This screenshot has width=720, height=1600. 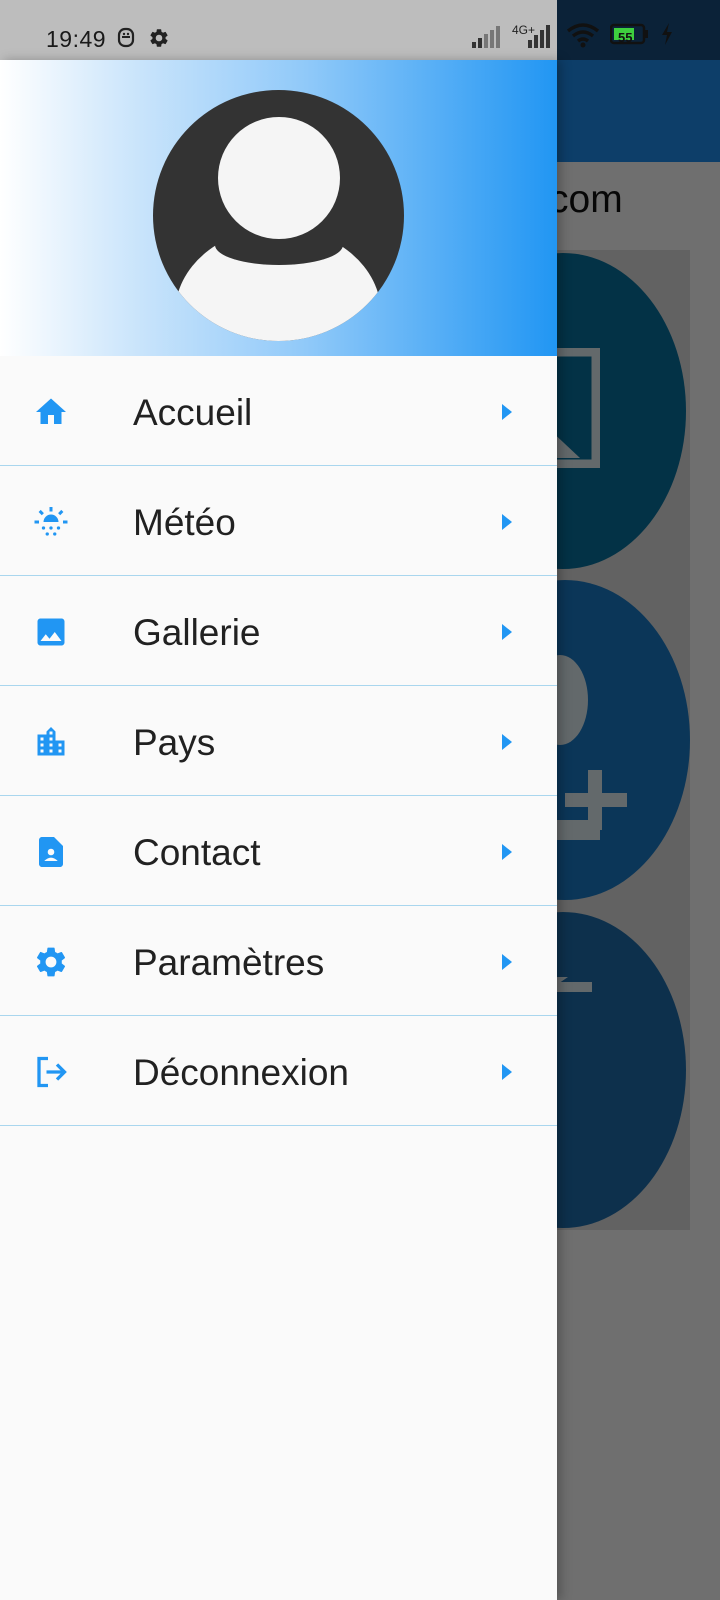 What do you see at coordinates (625, 37) in the screenshot?
I see `battery-level: 55` at bounding box center [625, 37].